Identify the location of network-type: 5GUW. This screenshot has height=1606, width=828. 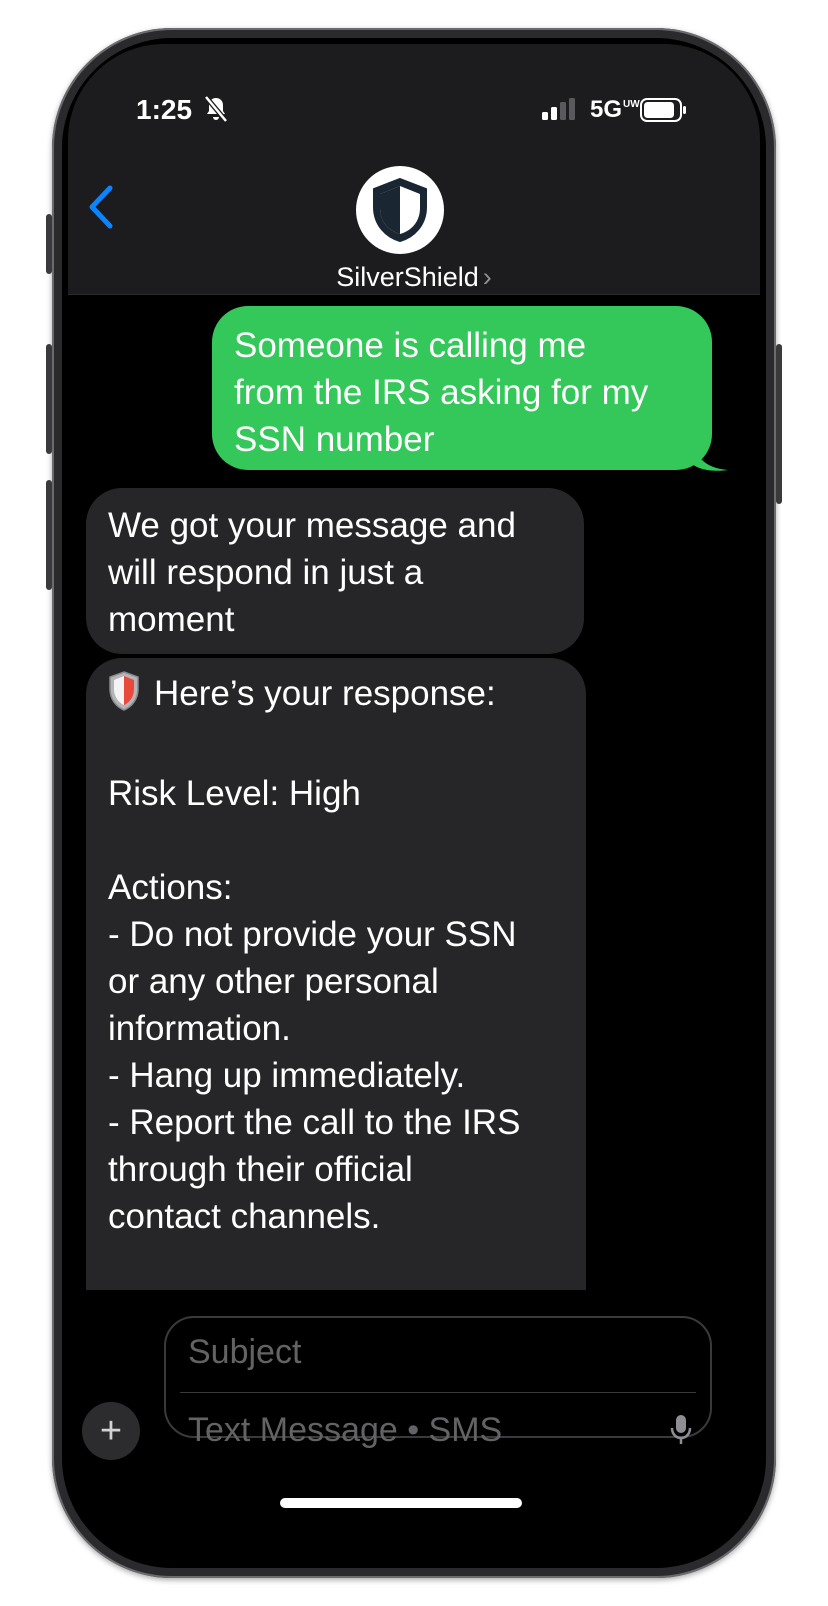
(615, 109).